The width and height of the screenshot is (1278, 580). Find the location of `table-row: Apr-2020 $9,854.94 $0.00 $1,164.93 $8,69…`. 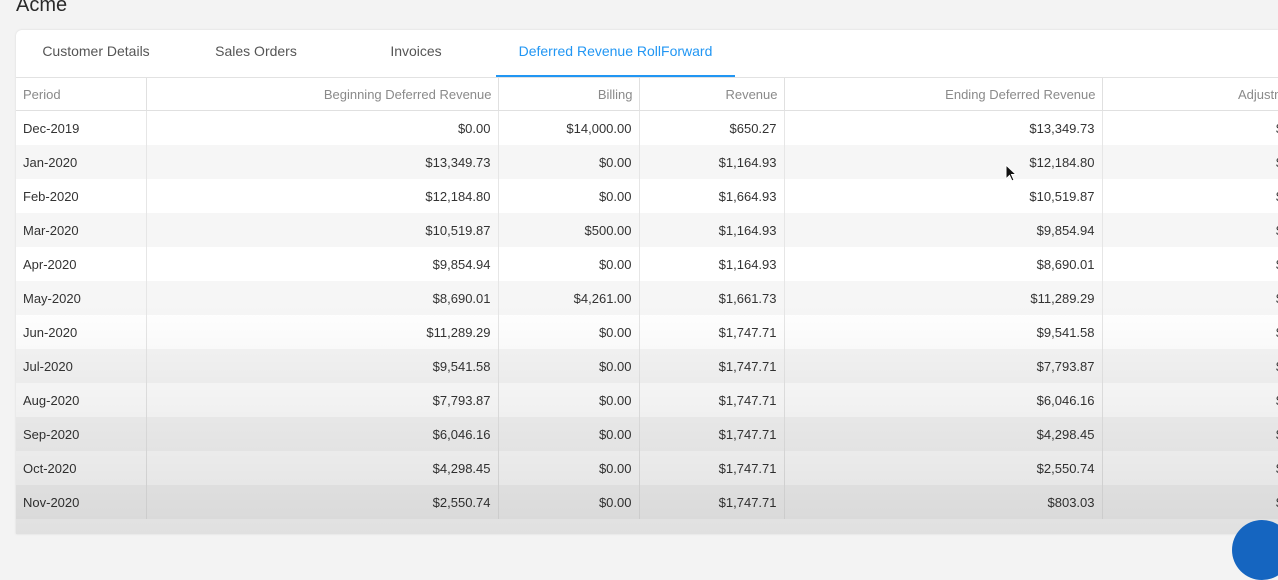

table-row: Apr-2020 $9,854.94 $0.00 $1,164.93 $8,69… is located at coordinates (647, 264).